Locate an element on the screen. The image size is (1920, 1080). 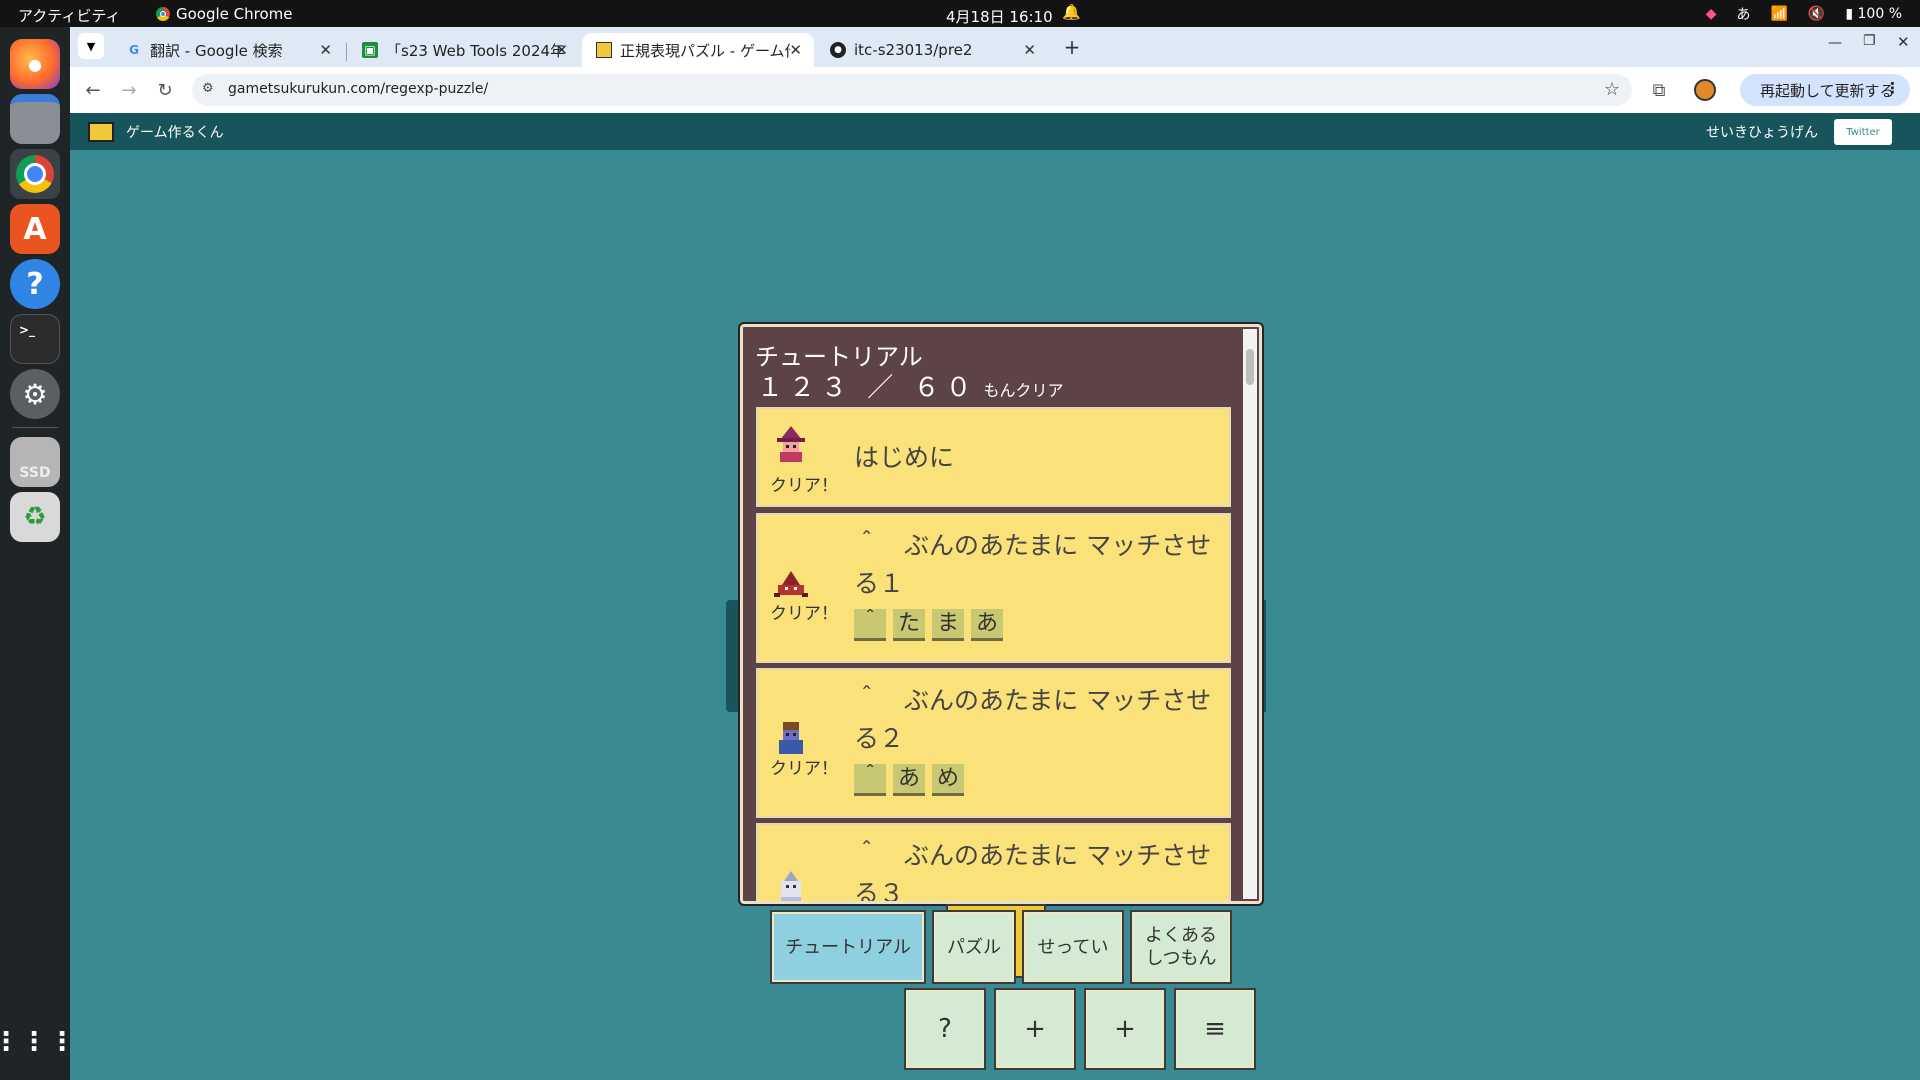
extensions-button: ⧉ is located at coordinates (1659, 90).